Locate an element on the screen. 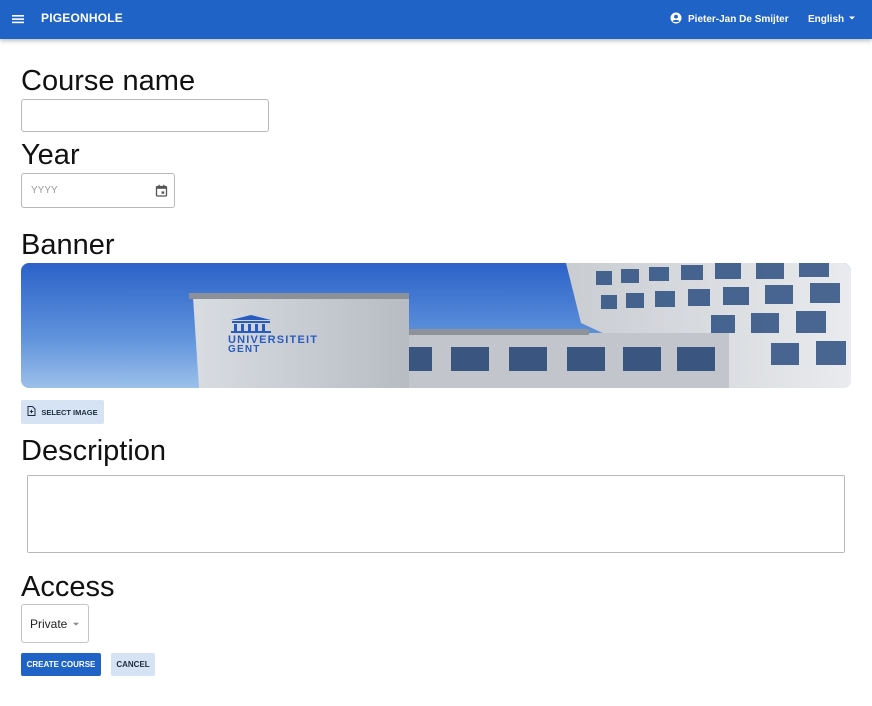  year-placeholder: YYYY is located at coordinates (44, 190).